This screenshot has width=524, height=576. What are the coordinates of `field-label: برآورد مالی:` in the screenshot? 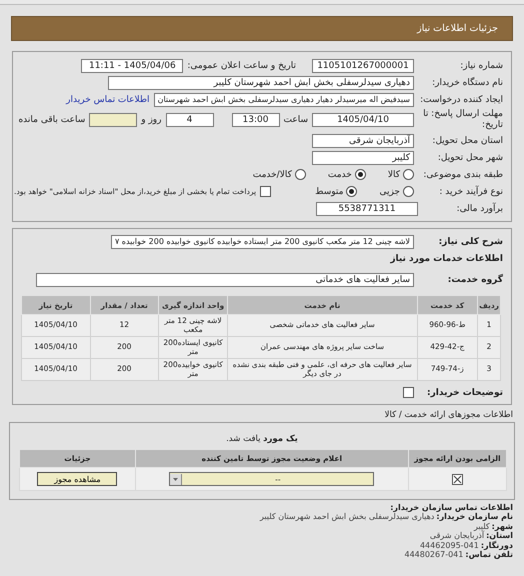 It's located at (479, 209).